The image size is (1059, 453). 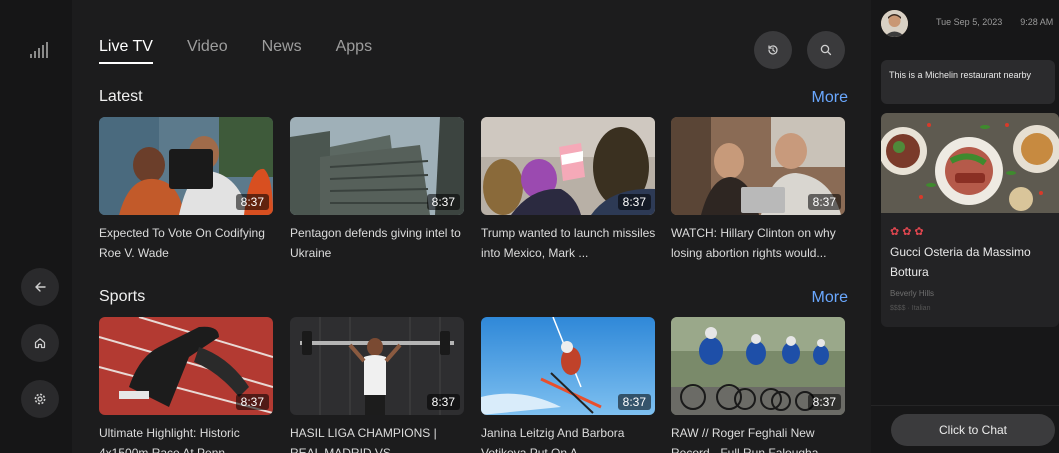 What do you see at coordinates (1037, 22) in the screenshot?
I see `time-text: 9:28 AM` at bounding box center [1037, 22].